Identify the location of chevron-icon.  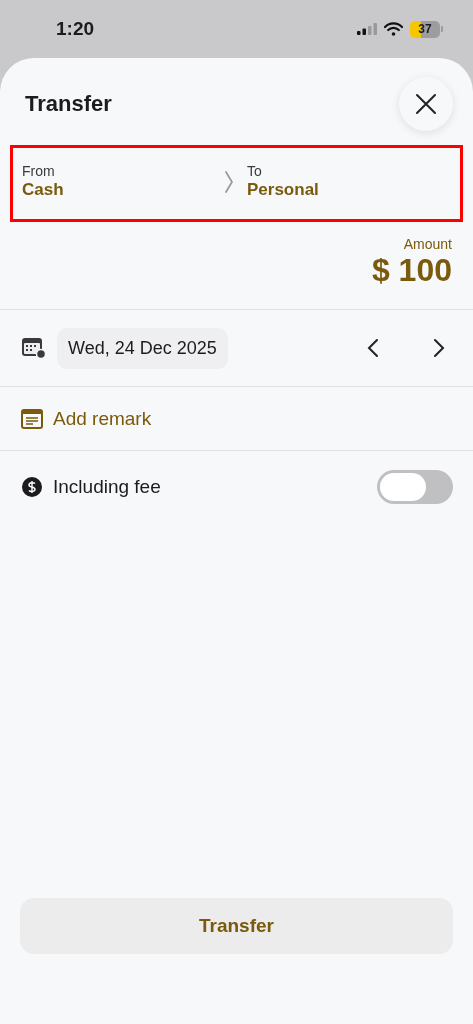
(229, 182).